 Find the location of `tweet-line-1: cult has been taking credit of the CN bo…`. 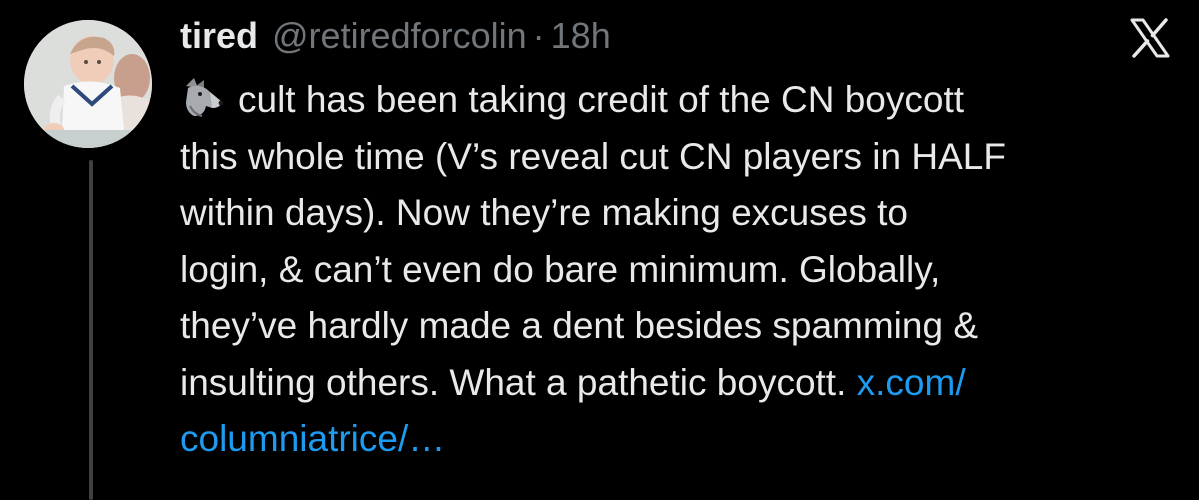

tweet-line-1: cult has been taking credit of the CN bo… is located at coordinates (680, 100).